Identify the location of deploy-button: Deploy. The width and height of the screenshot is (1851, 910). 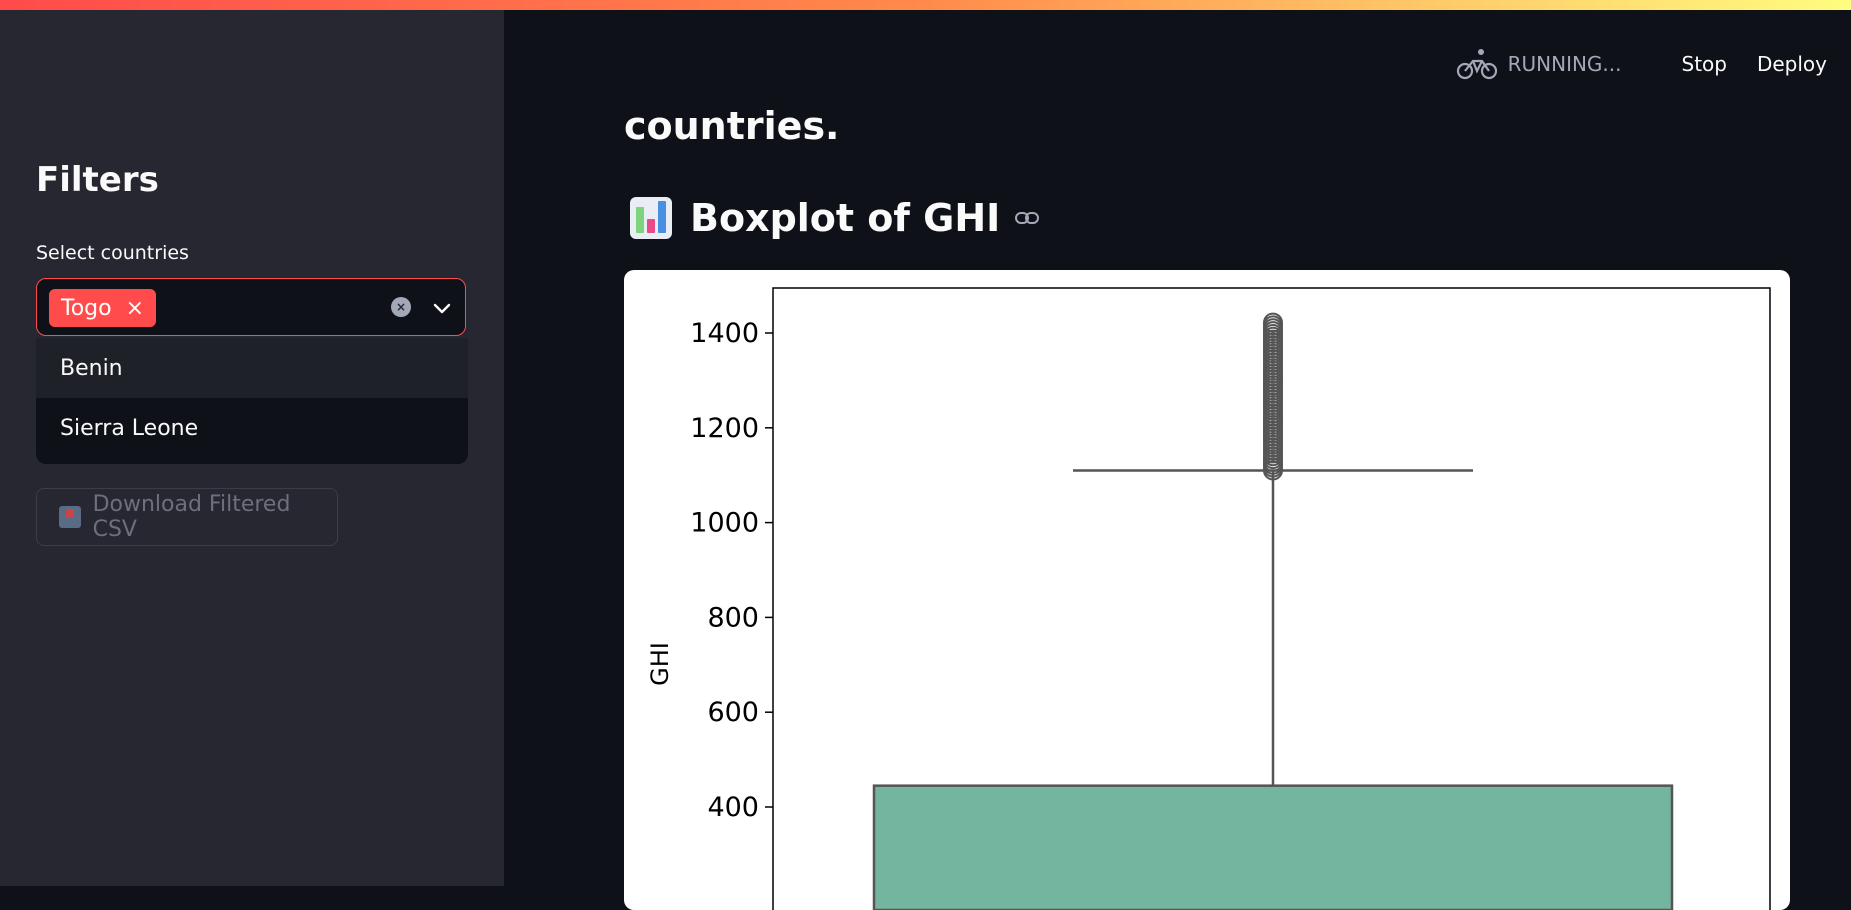
(1792, 64).